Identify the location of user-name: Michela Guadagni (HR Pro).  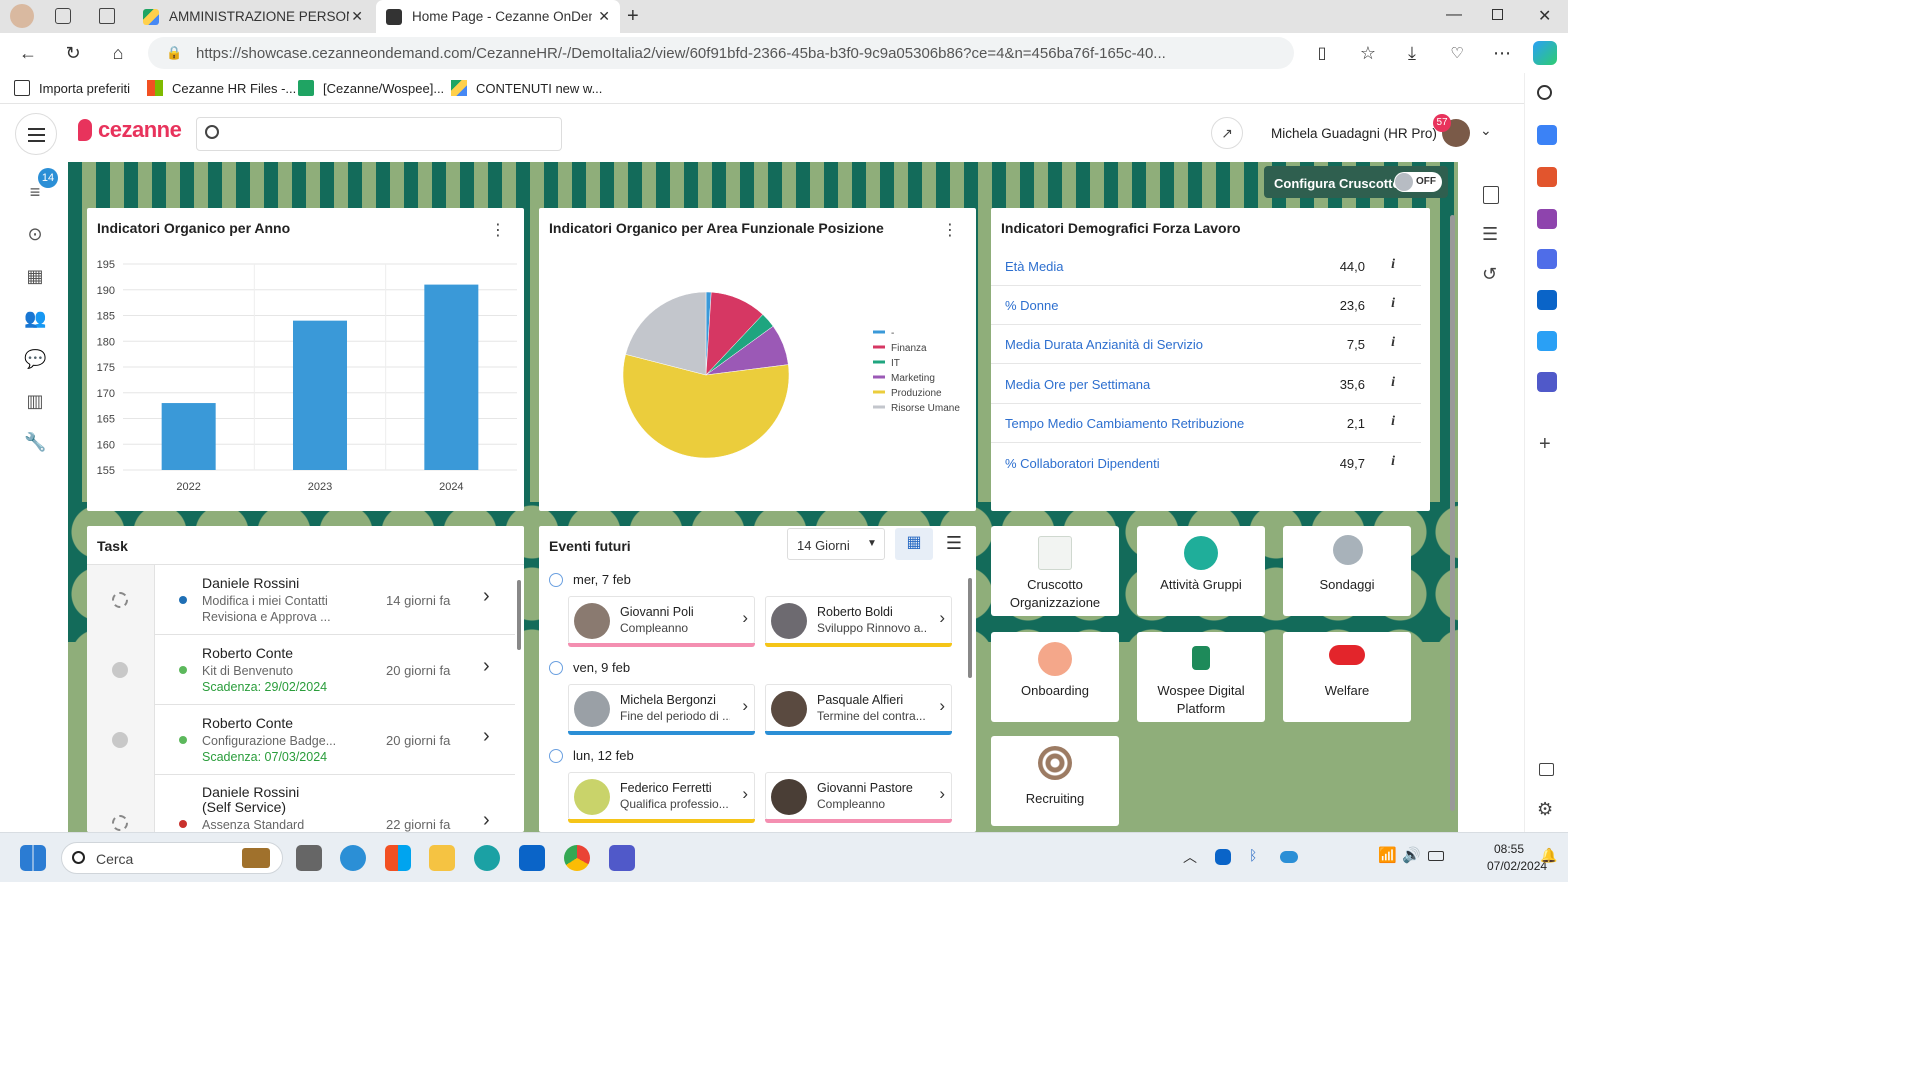
(1354, 133).